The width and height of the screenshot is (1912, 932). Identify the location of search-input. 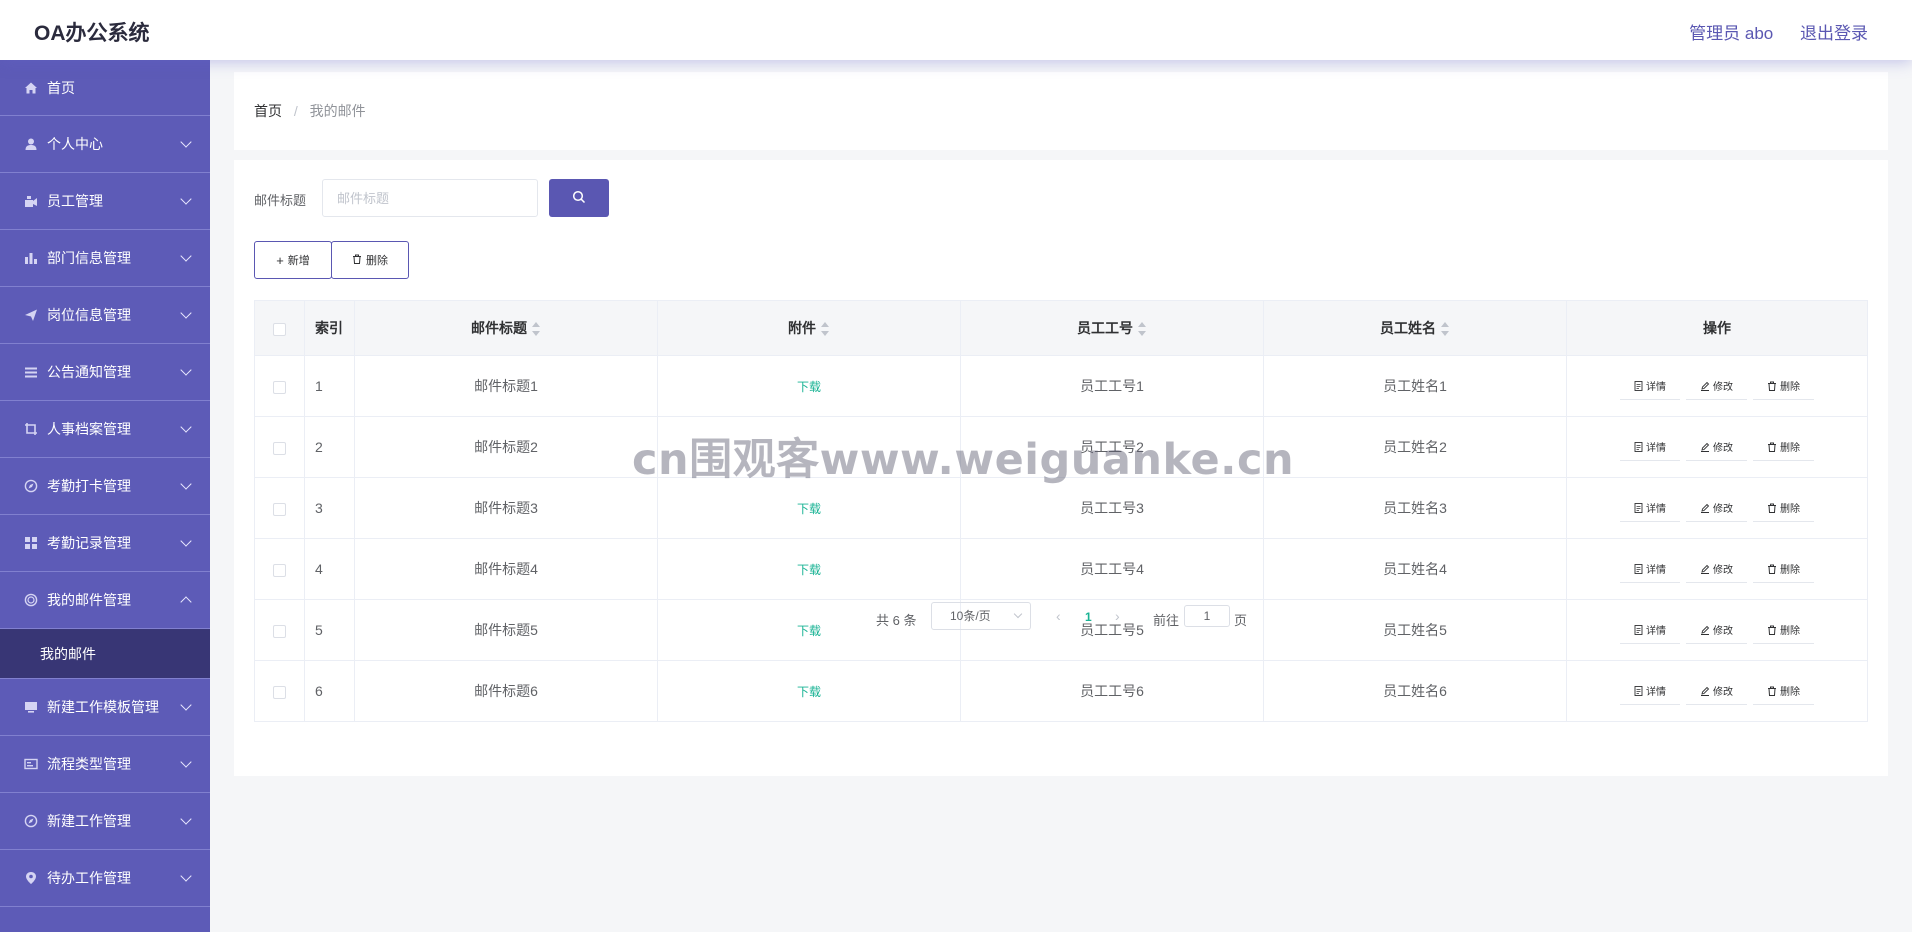
(430, 198).